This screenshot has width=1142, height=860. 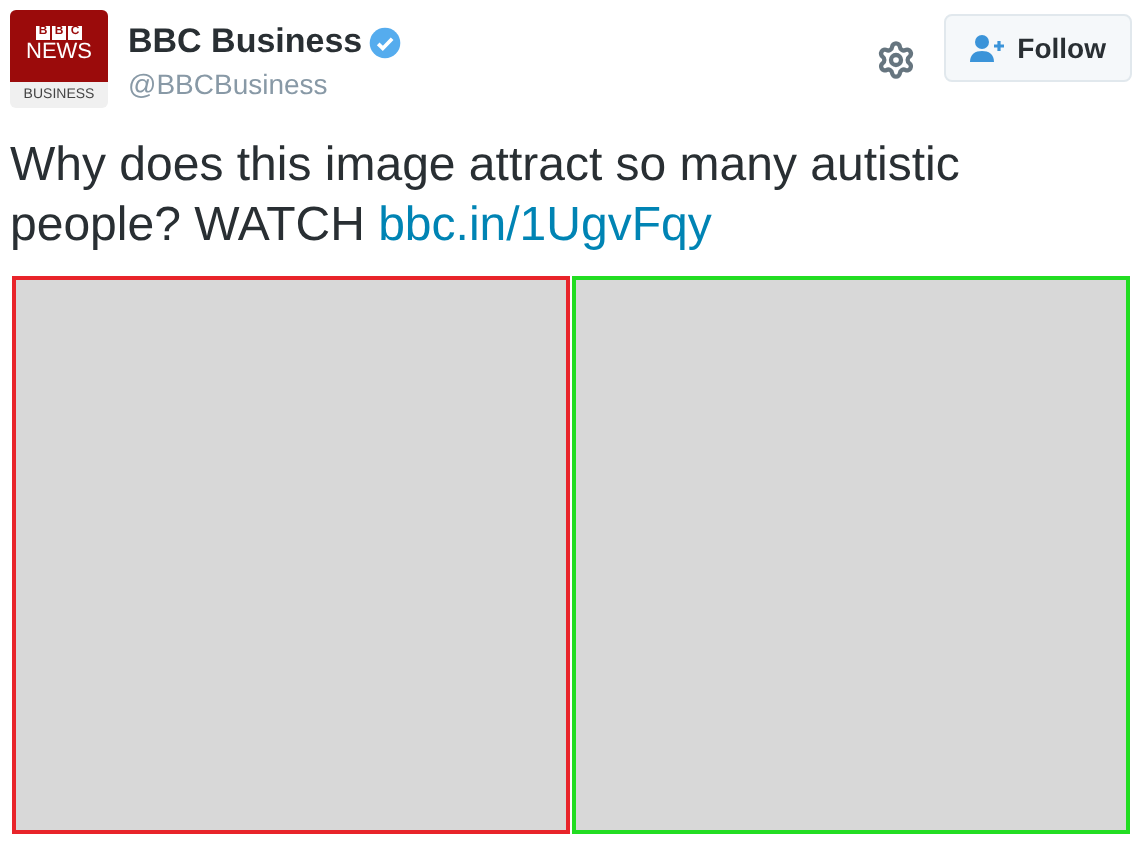 I want to click on settings-icon, so click(x=895, y=60).